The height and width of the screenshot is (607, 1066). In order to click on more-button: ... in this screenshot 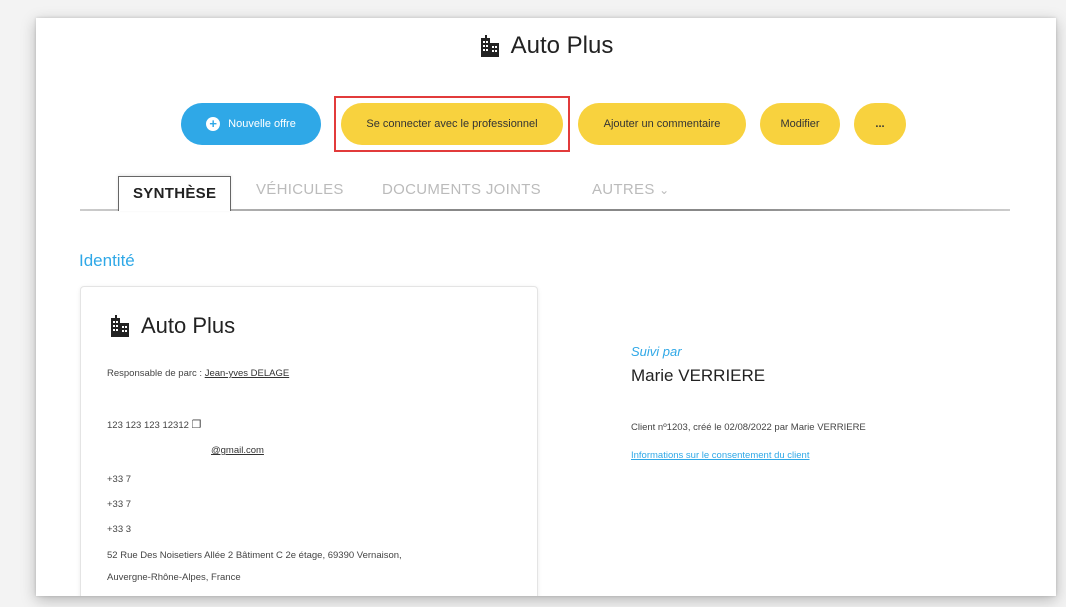, I will do `click(880, 124)`.